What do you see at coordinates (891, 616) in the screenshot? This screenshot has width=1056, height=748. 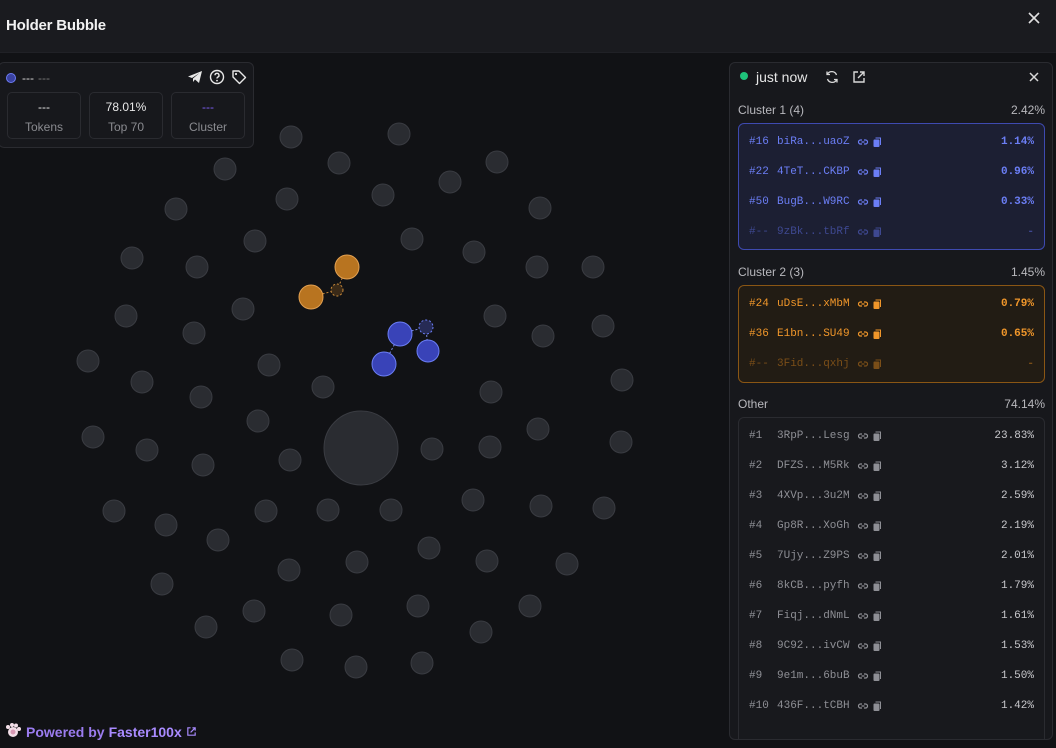 I see `holder-row: #7 Fiqj...dNmL 1.61%` at bounding box center [891, 616].